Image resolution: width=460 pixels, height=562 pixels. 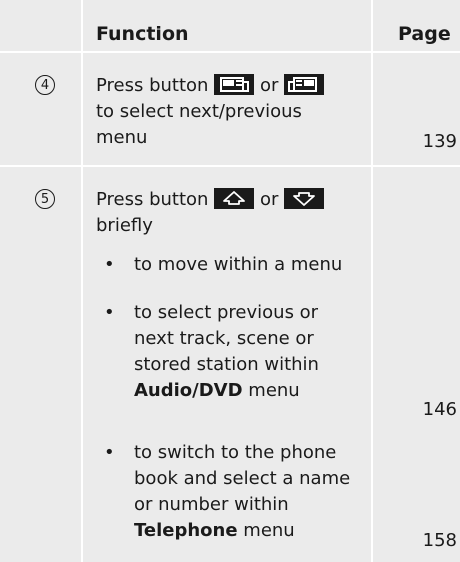 I want to click on bullet3-line2: book and select a name, so click(x=242, y=478).